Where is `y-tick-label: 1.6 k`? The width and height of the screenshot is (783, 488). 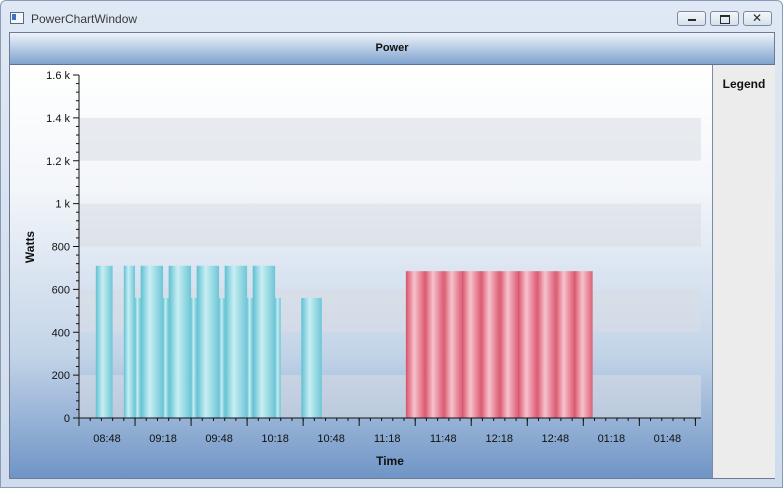
y-tick-label: 1.6 k is located at coordinates (58, 76).